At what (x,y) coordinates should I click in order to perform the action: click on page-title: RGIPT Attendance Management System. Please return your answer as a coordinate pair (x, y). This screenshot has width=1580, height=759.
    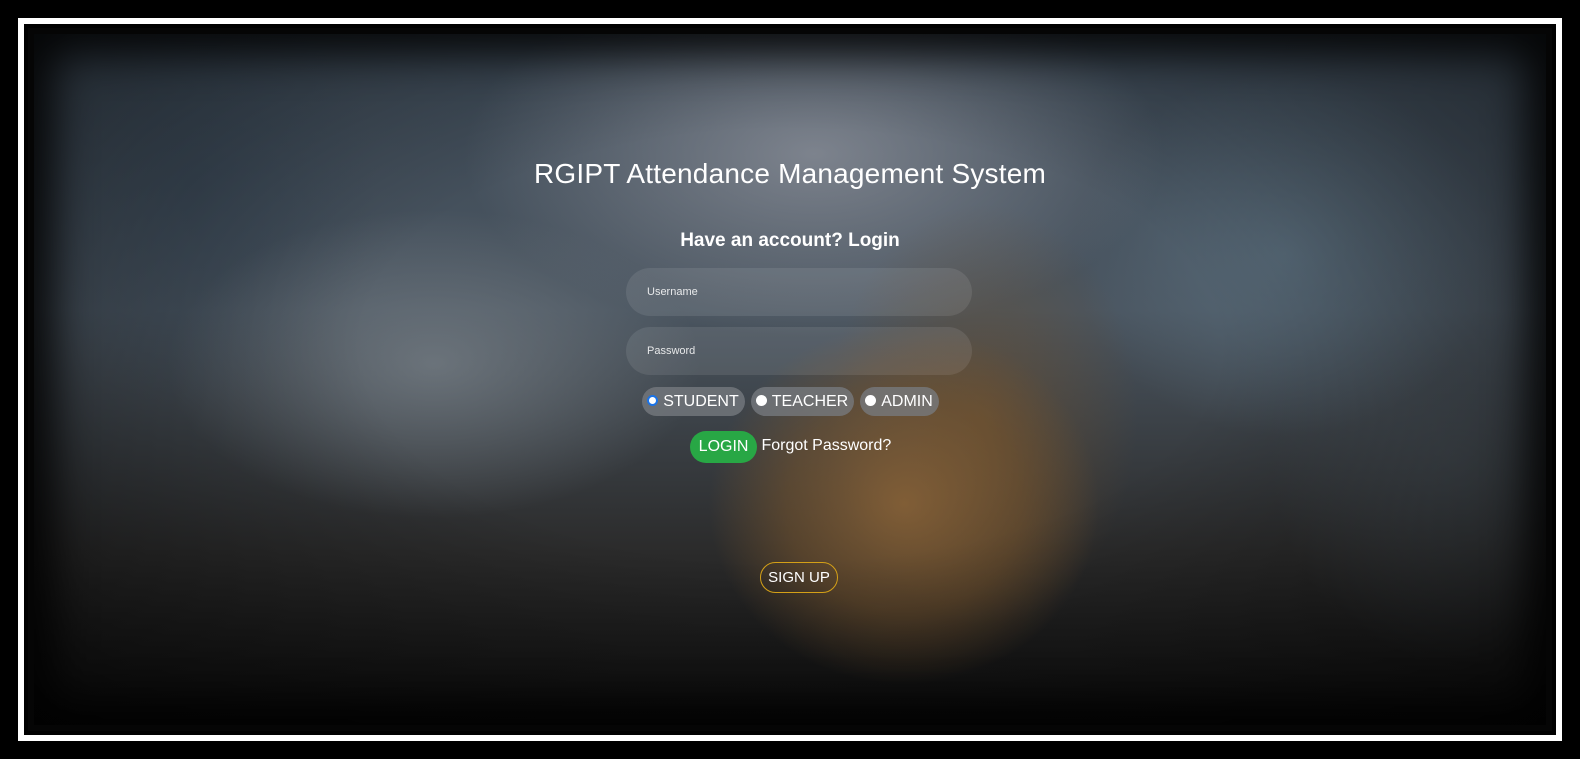
    Looking at the image, I should click on (790, 173).